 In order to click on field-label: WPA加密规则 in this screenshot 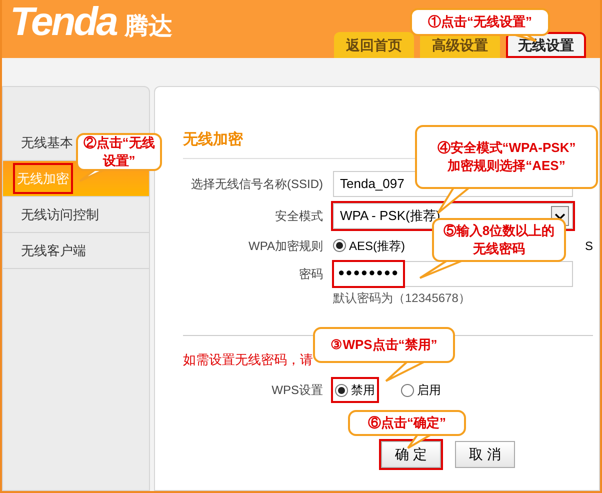, I will do `click(286, 246)`.